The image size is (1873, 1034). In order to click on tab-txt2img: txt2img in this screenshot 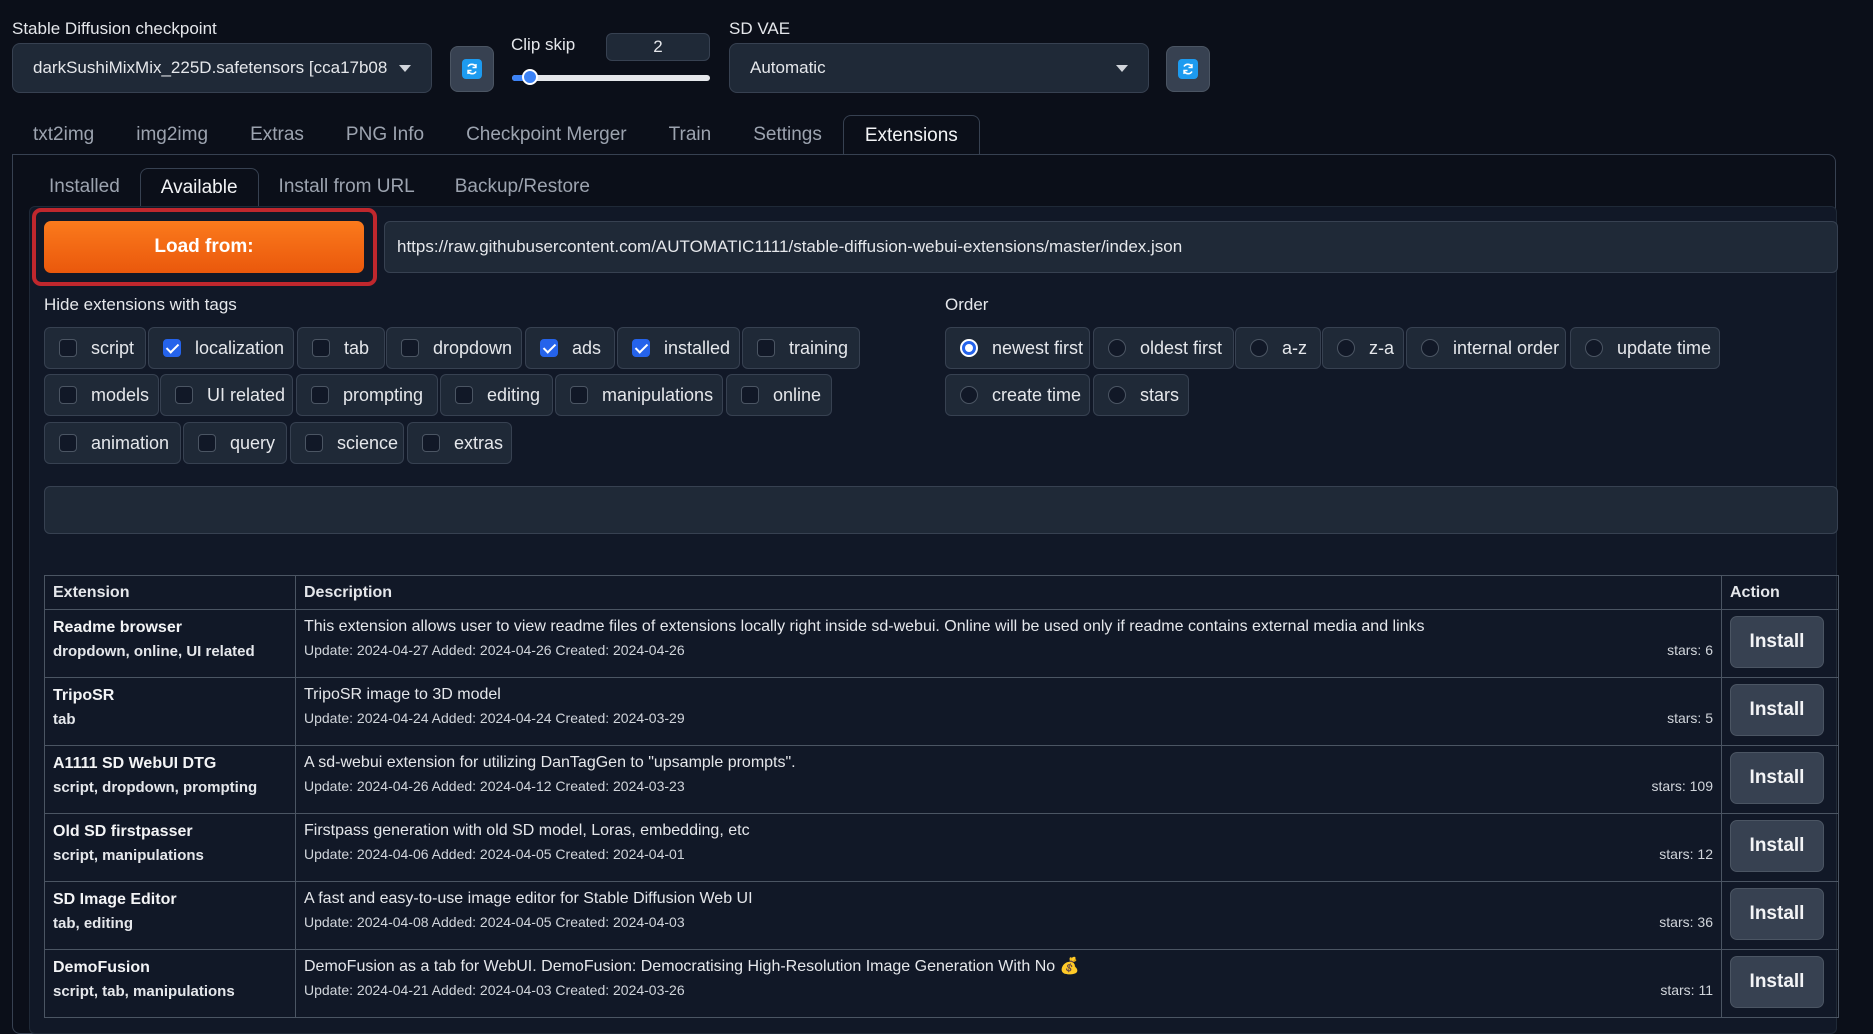, I will do `click(63, 135)`.